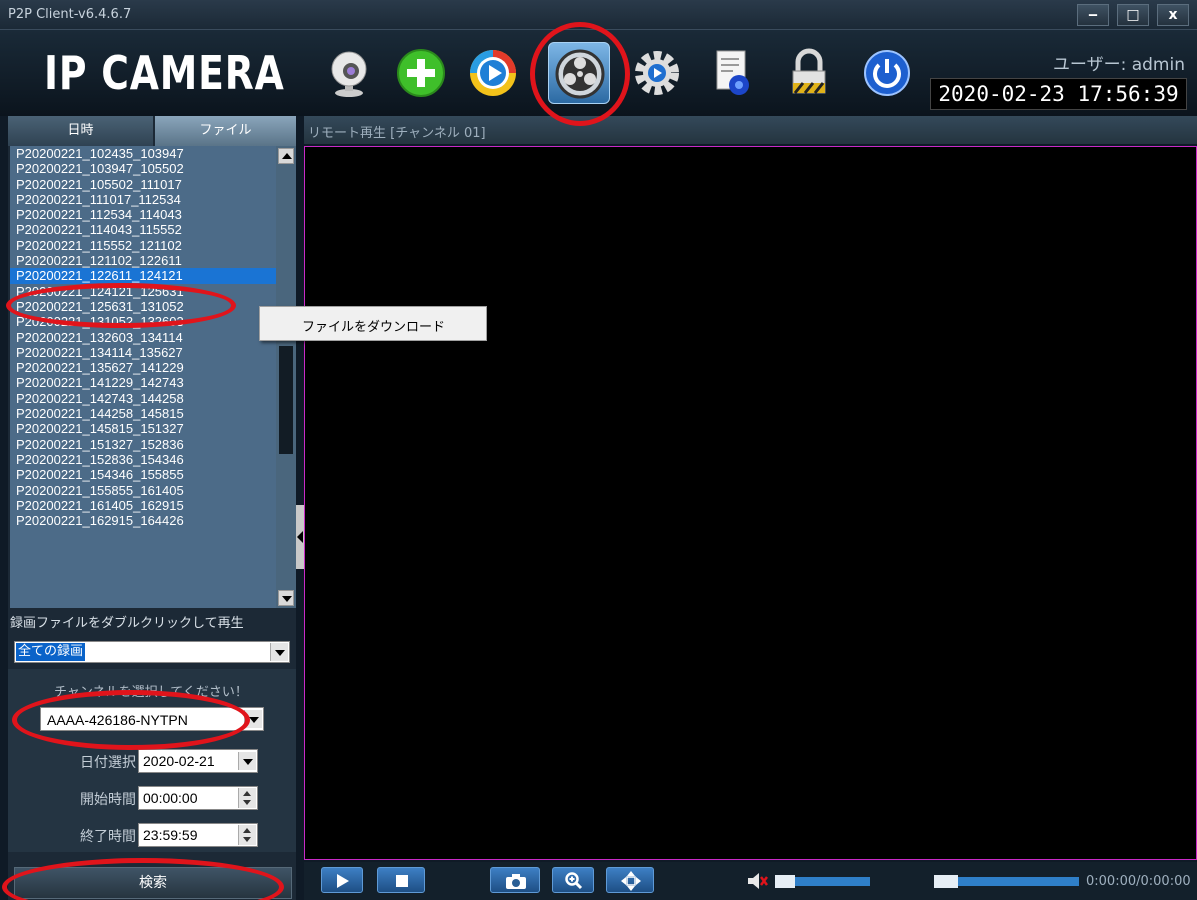  I want to click on fullscreen-icon, so click(631, 881).